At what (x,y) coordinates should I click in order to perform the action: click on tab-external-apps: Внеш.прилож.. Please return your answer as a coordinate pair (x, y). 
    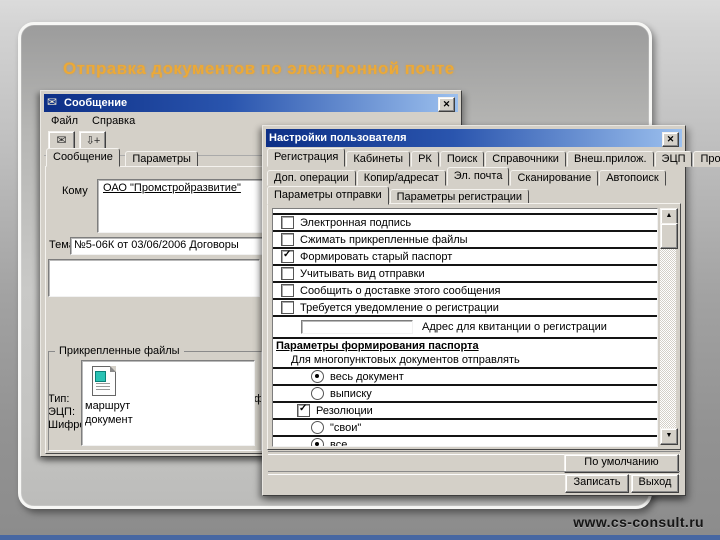
    Looking at the image, I should click on (610, 159).